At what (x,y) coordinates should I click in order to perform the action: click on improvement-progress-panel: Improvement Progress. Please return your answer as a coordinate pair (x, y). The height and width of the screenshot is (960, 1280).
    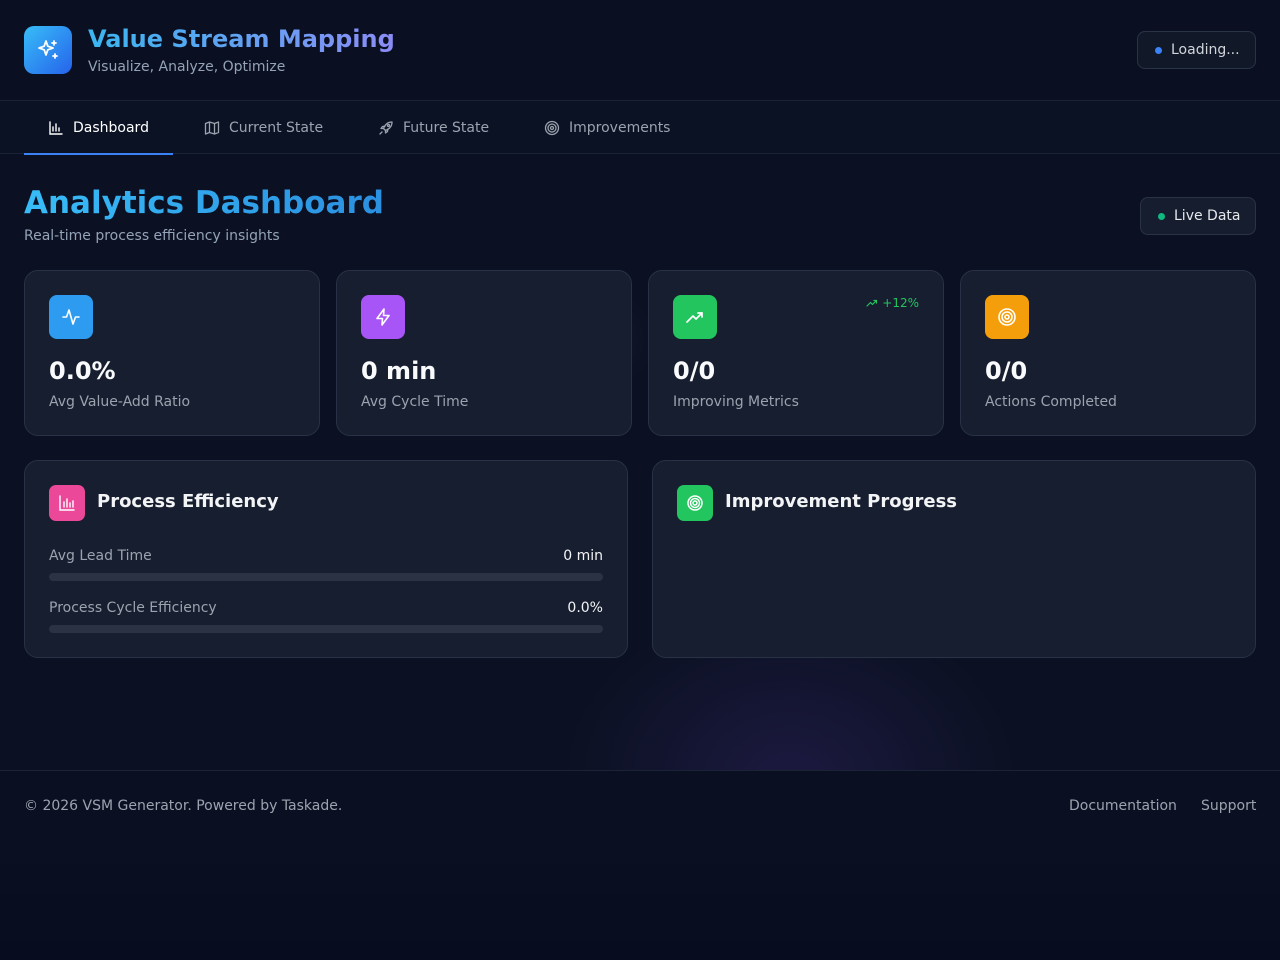
    Looking at the image, I should click on (954, 559).